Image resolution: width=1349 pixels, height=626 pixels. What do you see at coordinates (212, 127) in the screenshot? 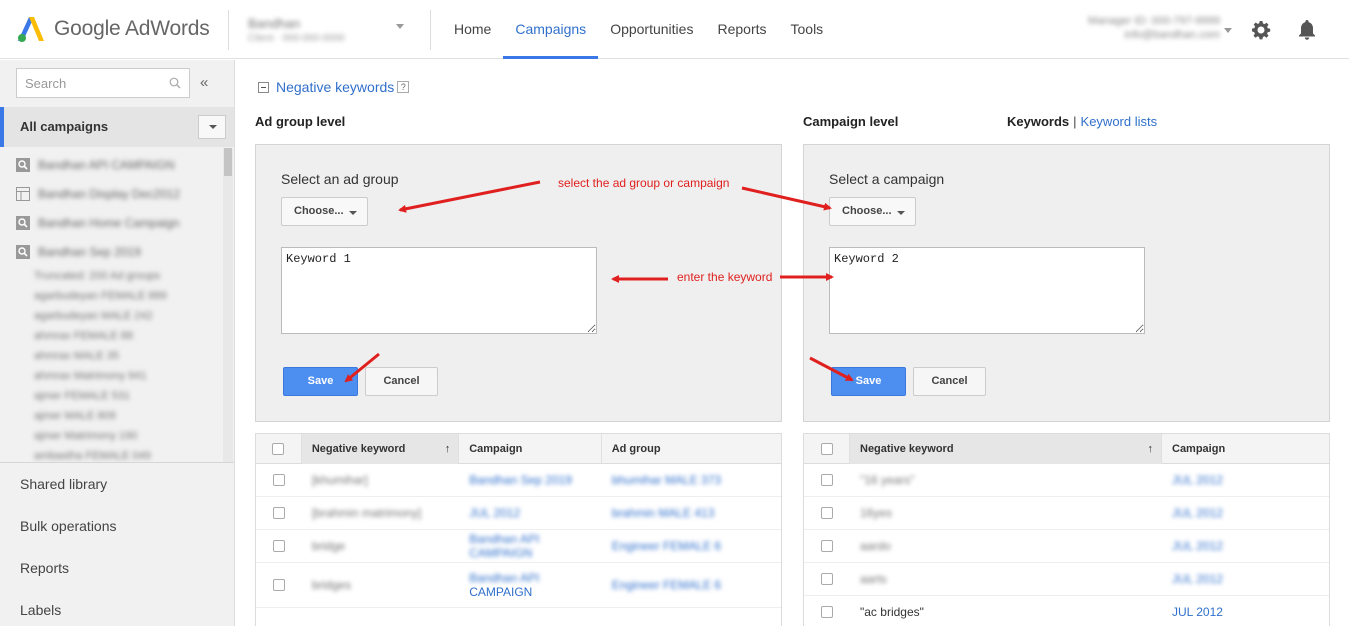
I see `all-campaigns-dropdown` at bounding box center [212, 127].